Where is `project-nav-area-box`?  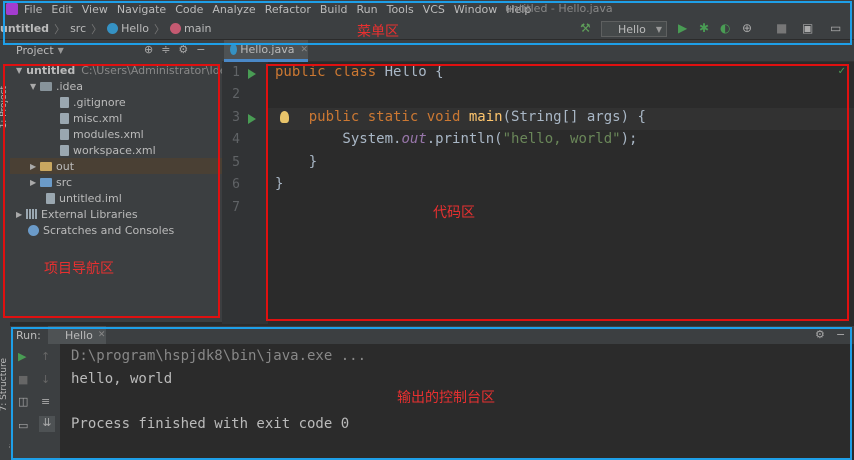 project-nav-area-box is located at coordinates (111, 191).